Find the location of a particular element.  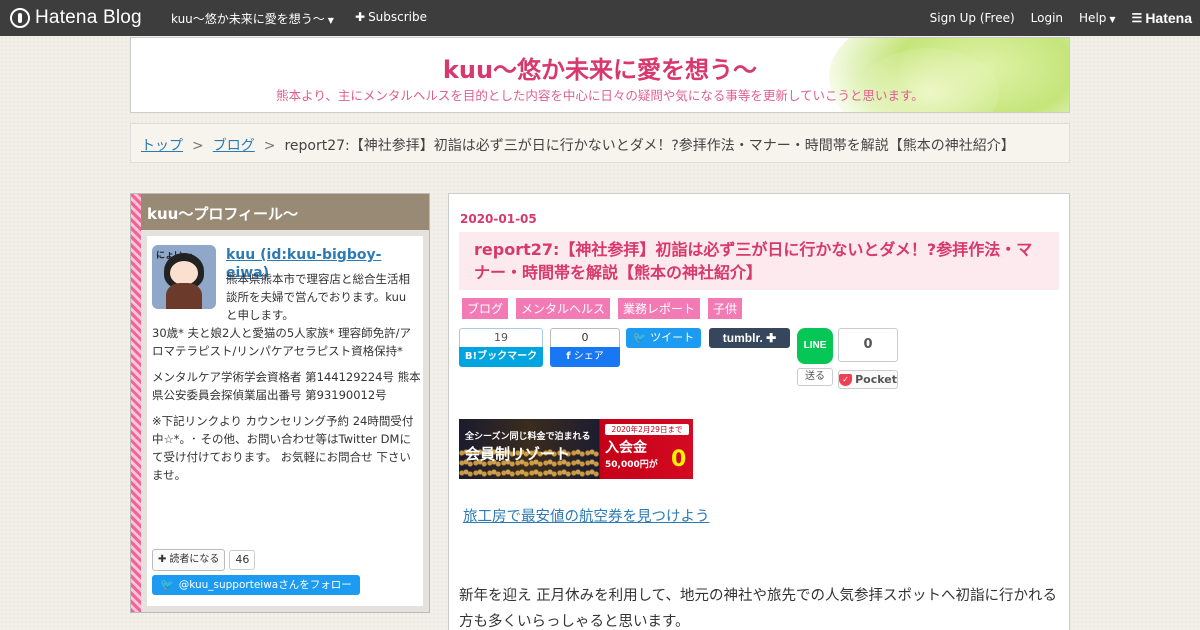

blog-name-label: kuu～悠か未来に愛を想う～ is located at coordinates (248, 19).